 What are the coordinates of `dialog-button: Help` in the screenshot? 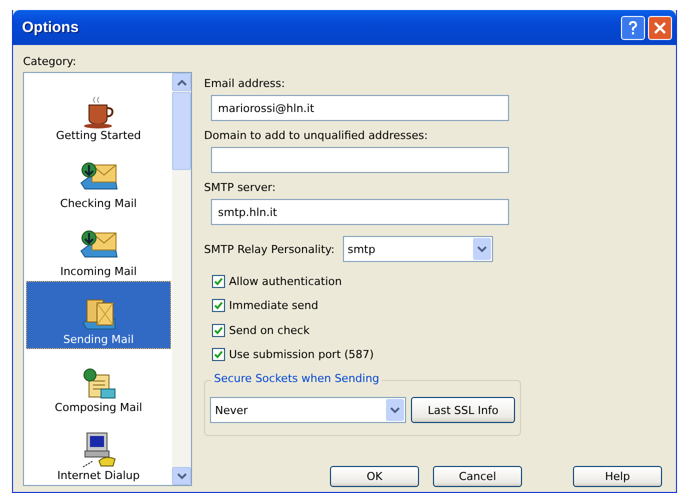 It's located at (617, 476).